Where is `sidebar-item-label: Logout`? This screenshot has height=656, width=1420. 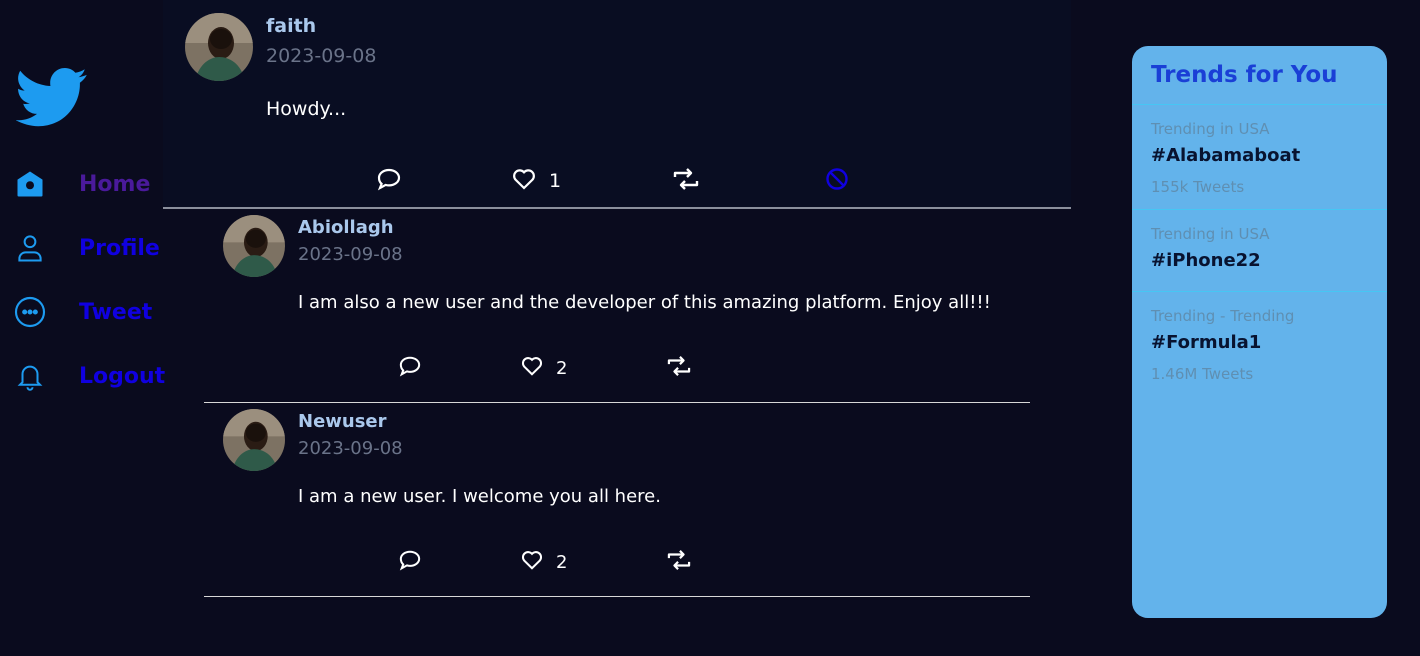
sidebar-item-label: Logout is located at coordinates (122, 376).